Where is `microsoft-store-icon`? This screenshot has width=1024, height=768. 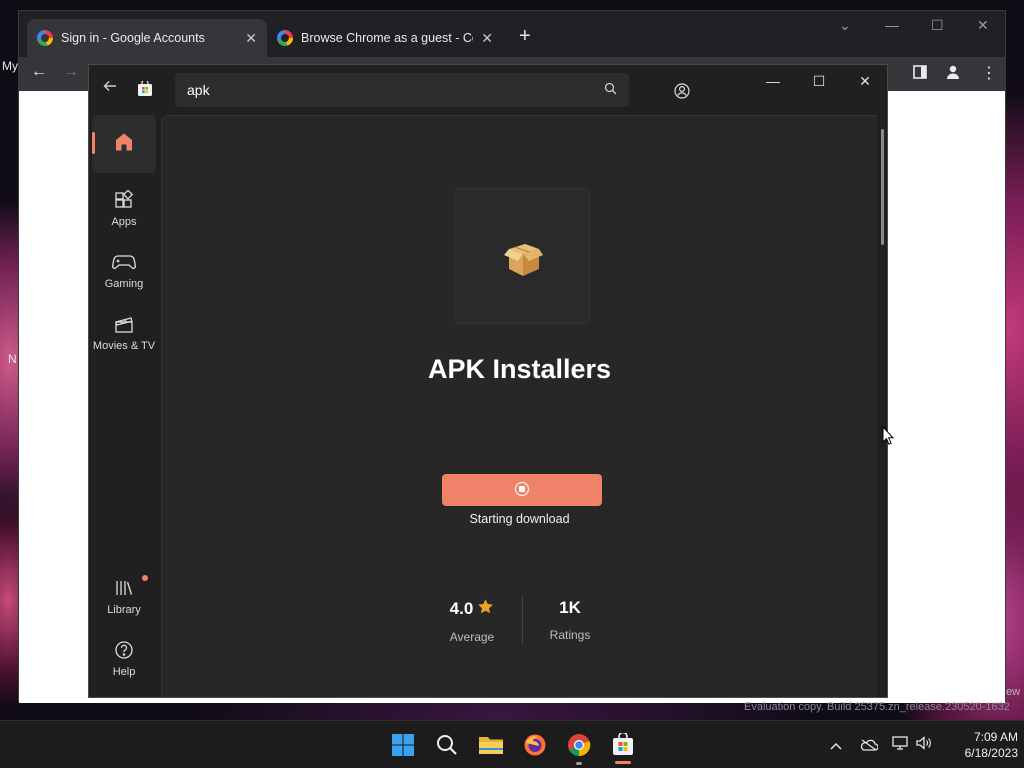 microsoft-store-icon is located at coordinates (623, 745).